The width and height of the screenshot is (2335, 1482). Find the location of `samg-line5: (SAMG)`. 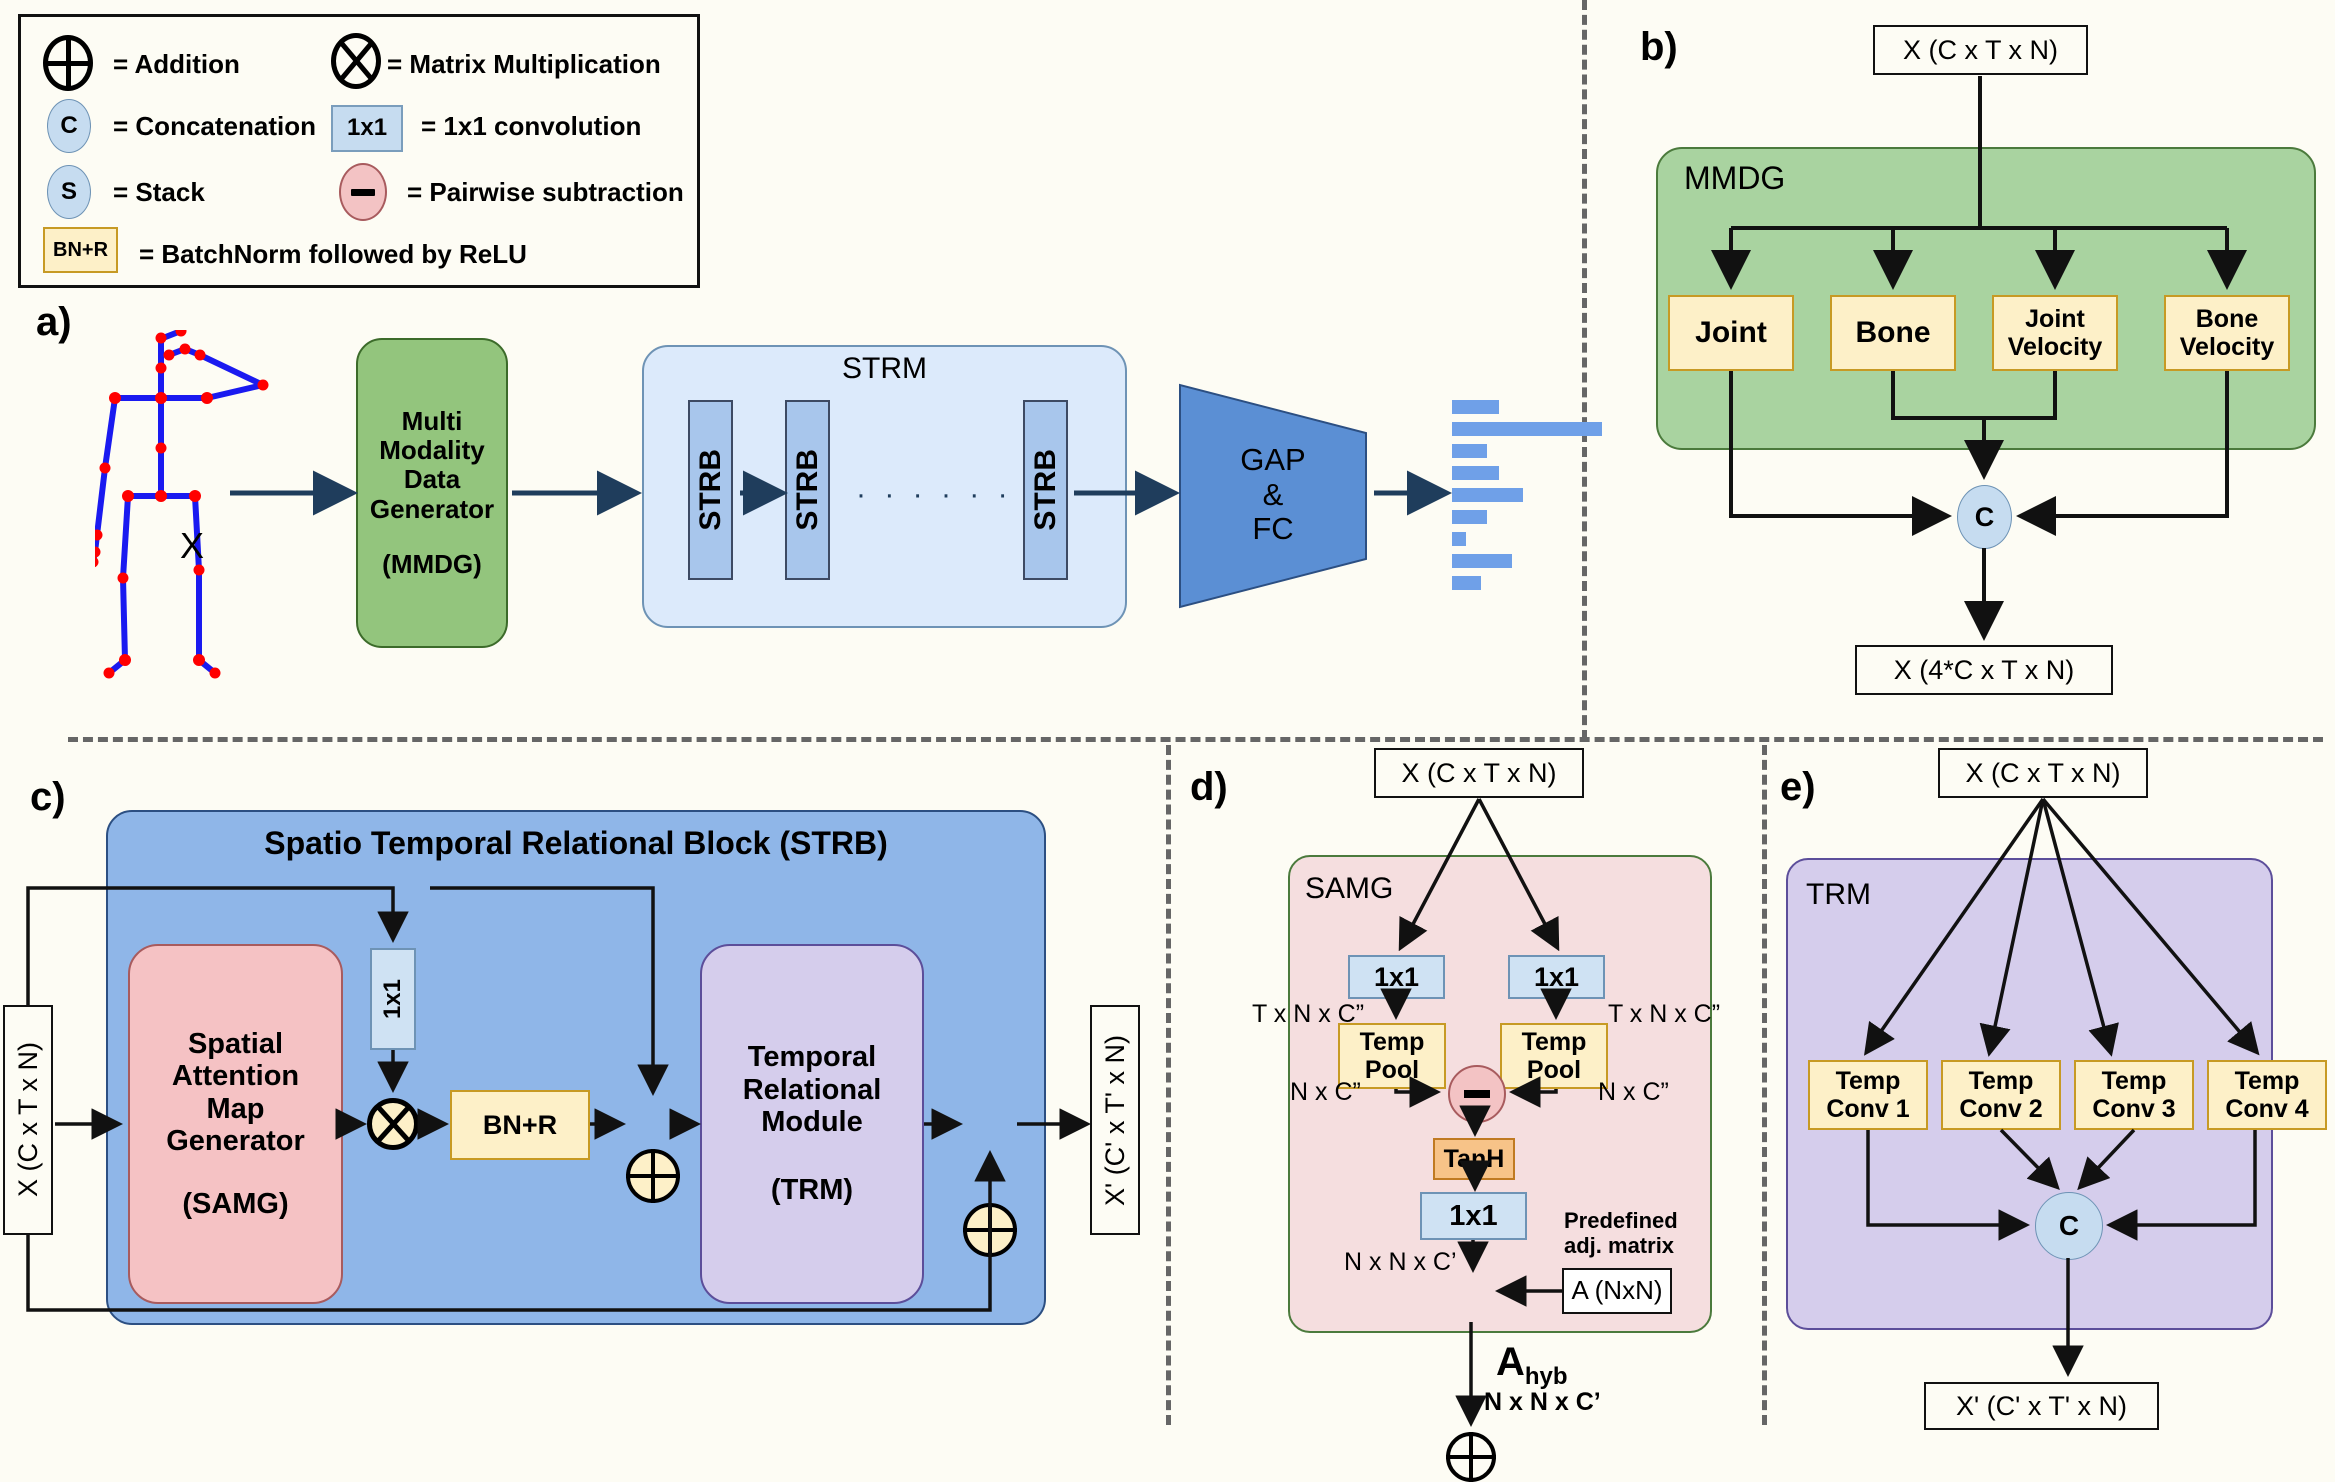

samg-line5: (SAMG) is located at coordinates (235, 1203).